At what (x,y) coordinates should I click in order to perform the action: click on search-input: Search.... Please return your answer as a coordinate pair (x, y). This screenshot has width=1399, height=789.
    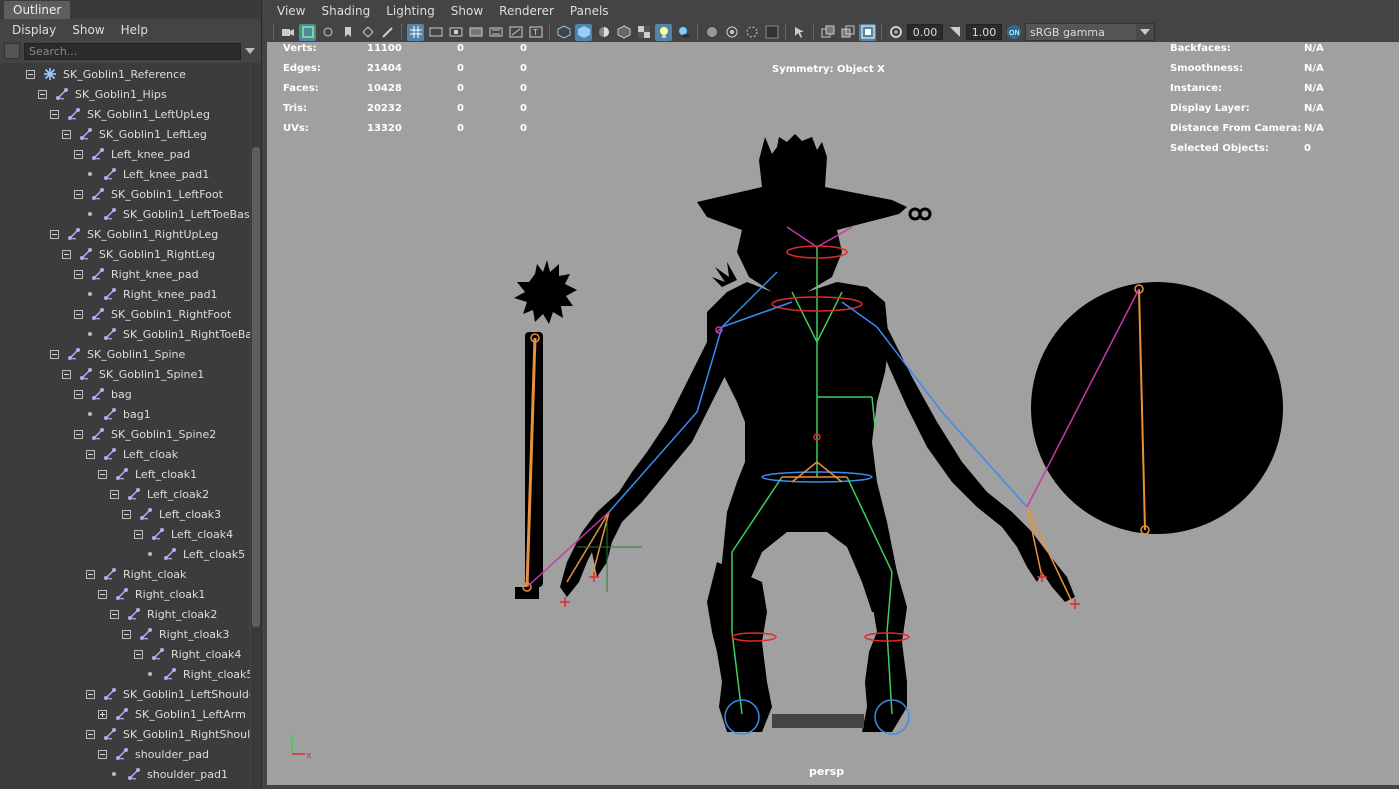
    Looking at the image, I should click on (132, 51).